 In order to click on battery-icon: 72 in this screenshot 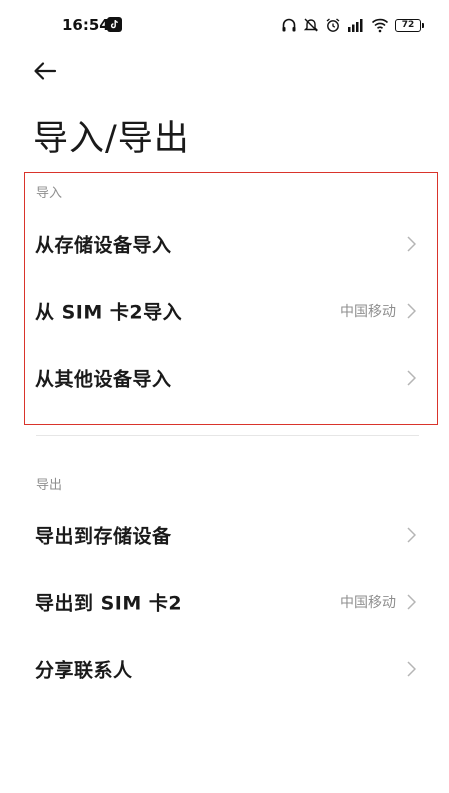, I will do `click(409, 25)`.